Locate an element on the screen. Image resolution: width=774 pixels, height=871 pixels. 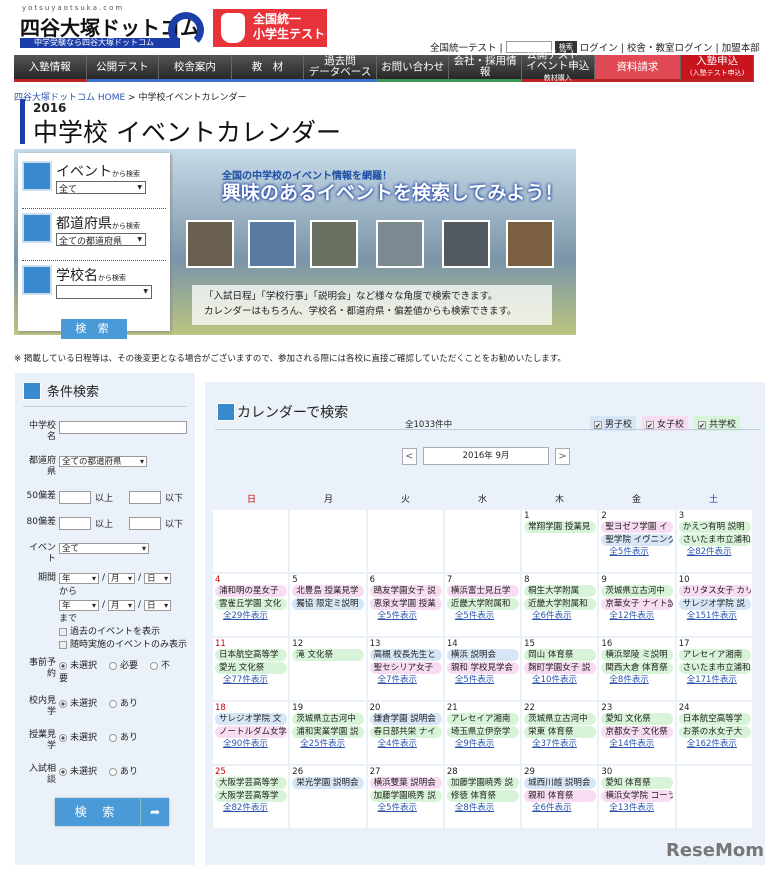
qs-pref-select: 全ての都道府県 is located at coordinates (101, 240).